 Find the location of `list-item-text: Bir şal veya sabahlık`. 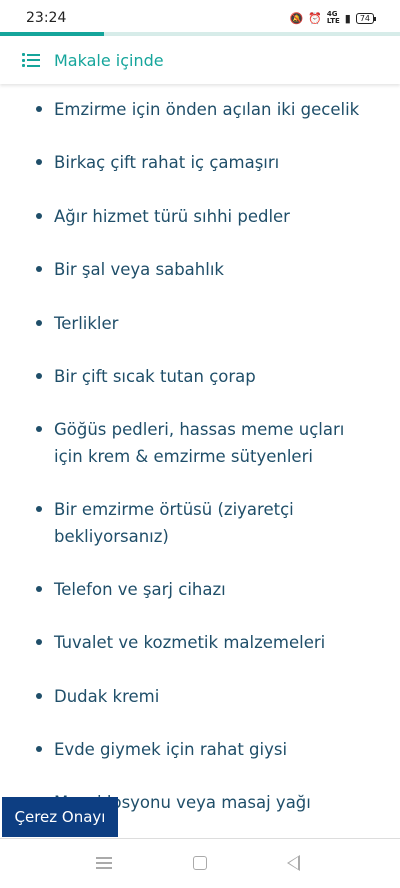

list-item-text: Bir şal veya sabahlık is located at coordinates (139, 269).